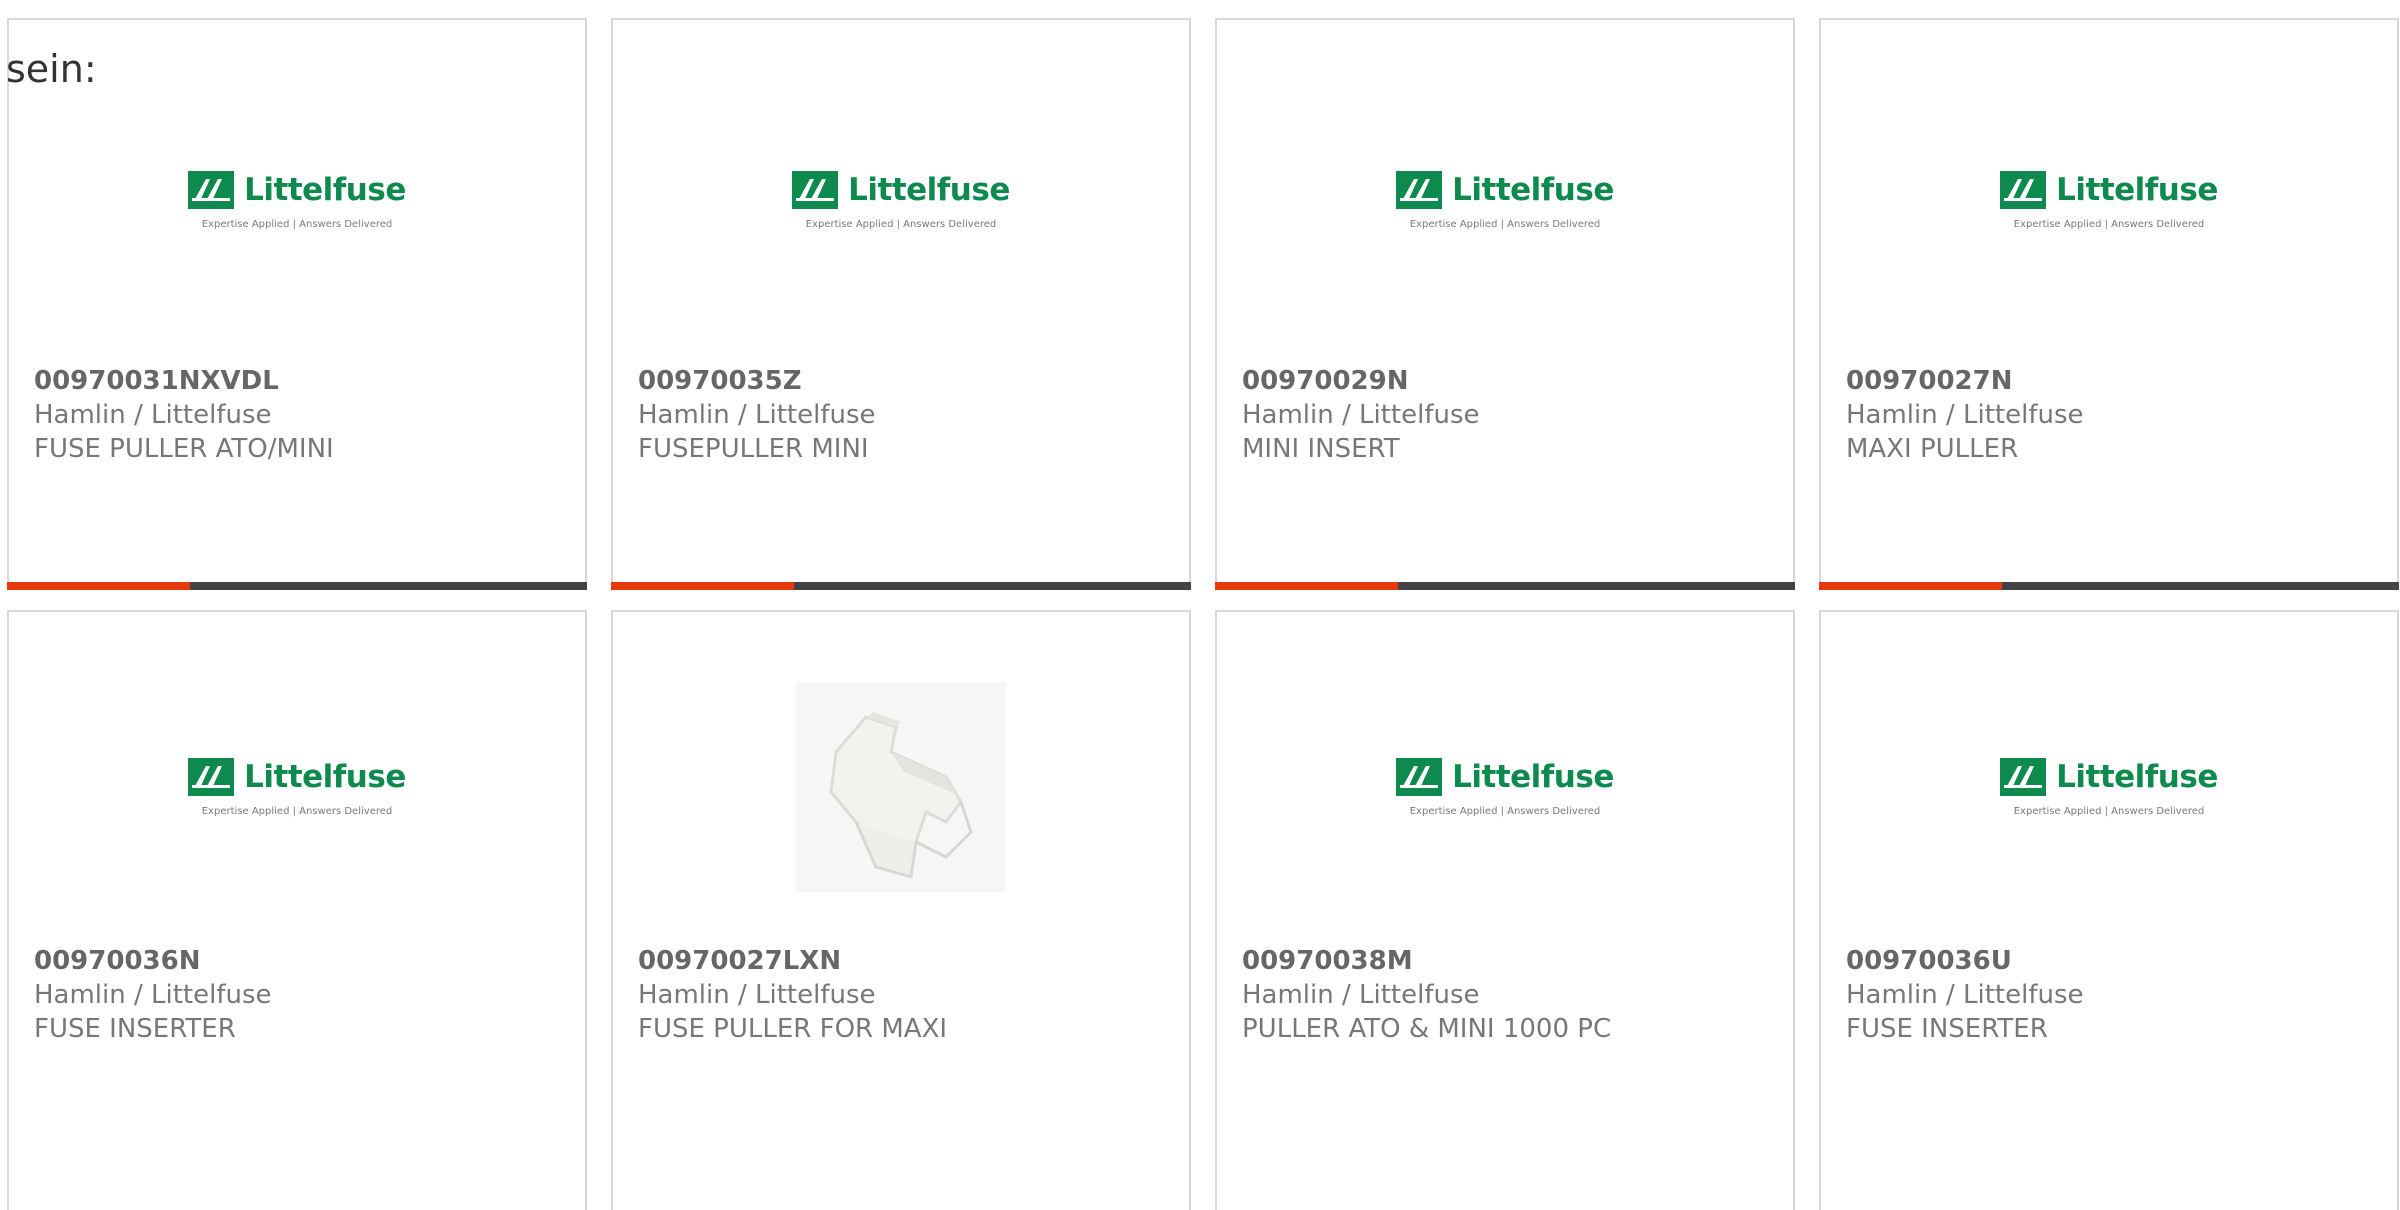 This screenshot has width=2400, height=1210. What do you see at coordinates (1361, 381) in the screenshot?
I see `part-number: 00970029N` at bounding box center [1361, 381].